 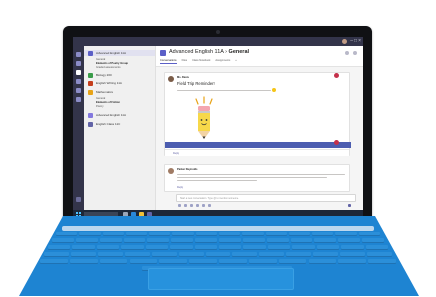 I want to click on chat-icon, so click(x=78, y=63).